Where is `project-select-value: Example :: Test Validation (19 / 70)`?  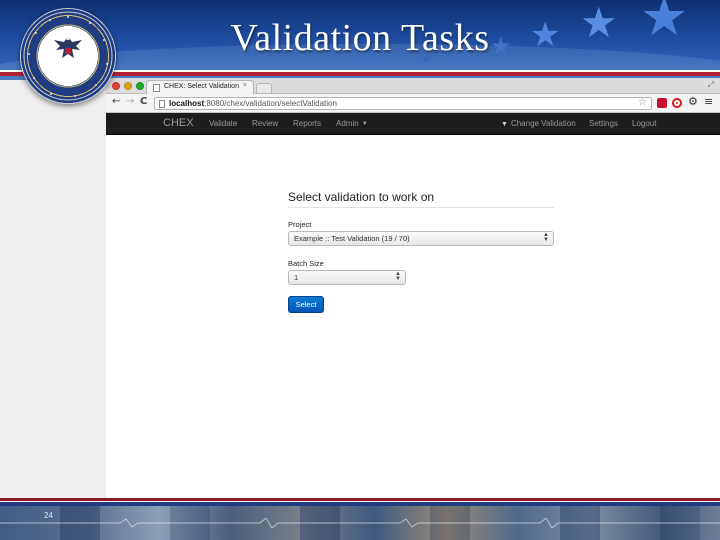
project-select-value: Example :: Test Validation (19 / 70) is located at coordinates (352, 238).